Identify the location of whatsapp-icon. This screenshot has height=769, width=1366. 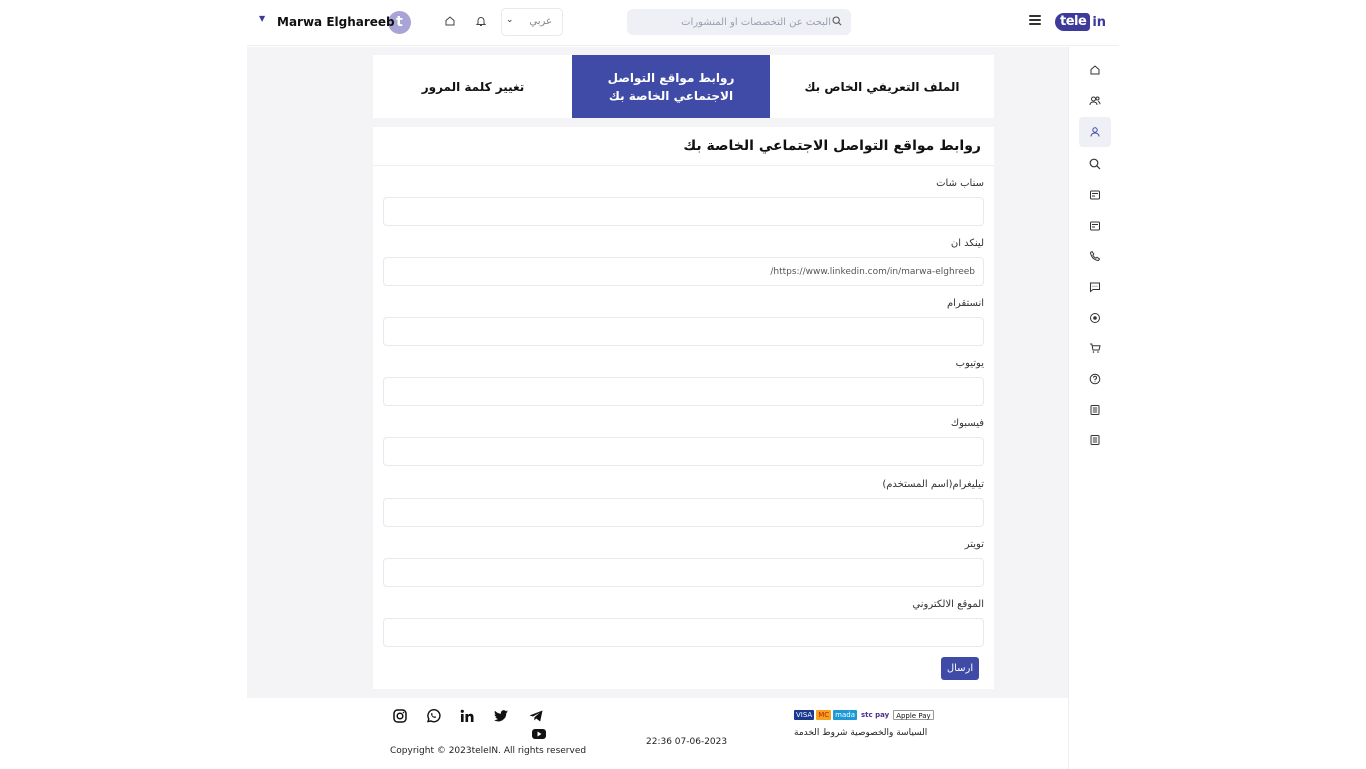
(433, 716).